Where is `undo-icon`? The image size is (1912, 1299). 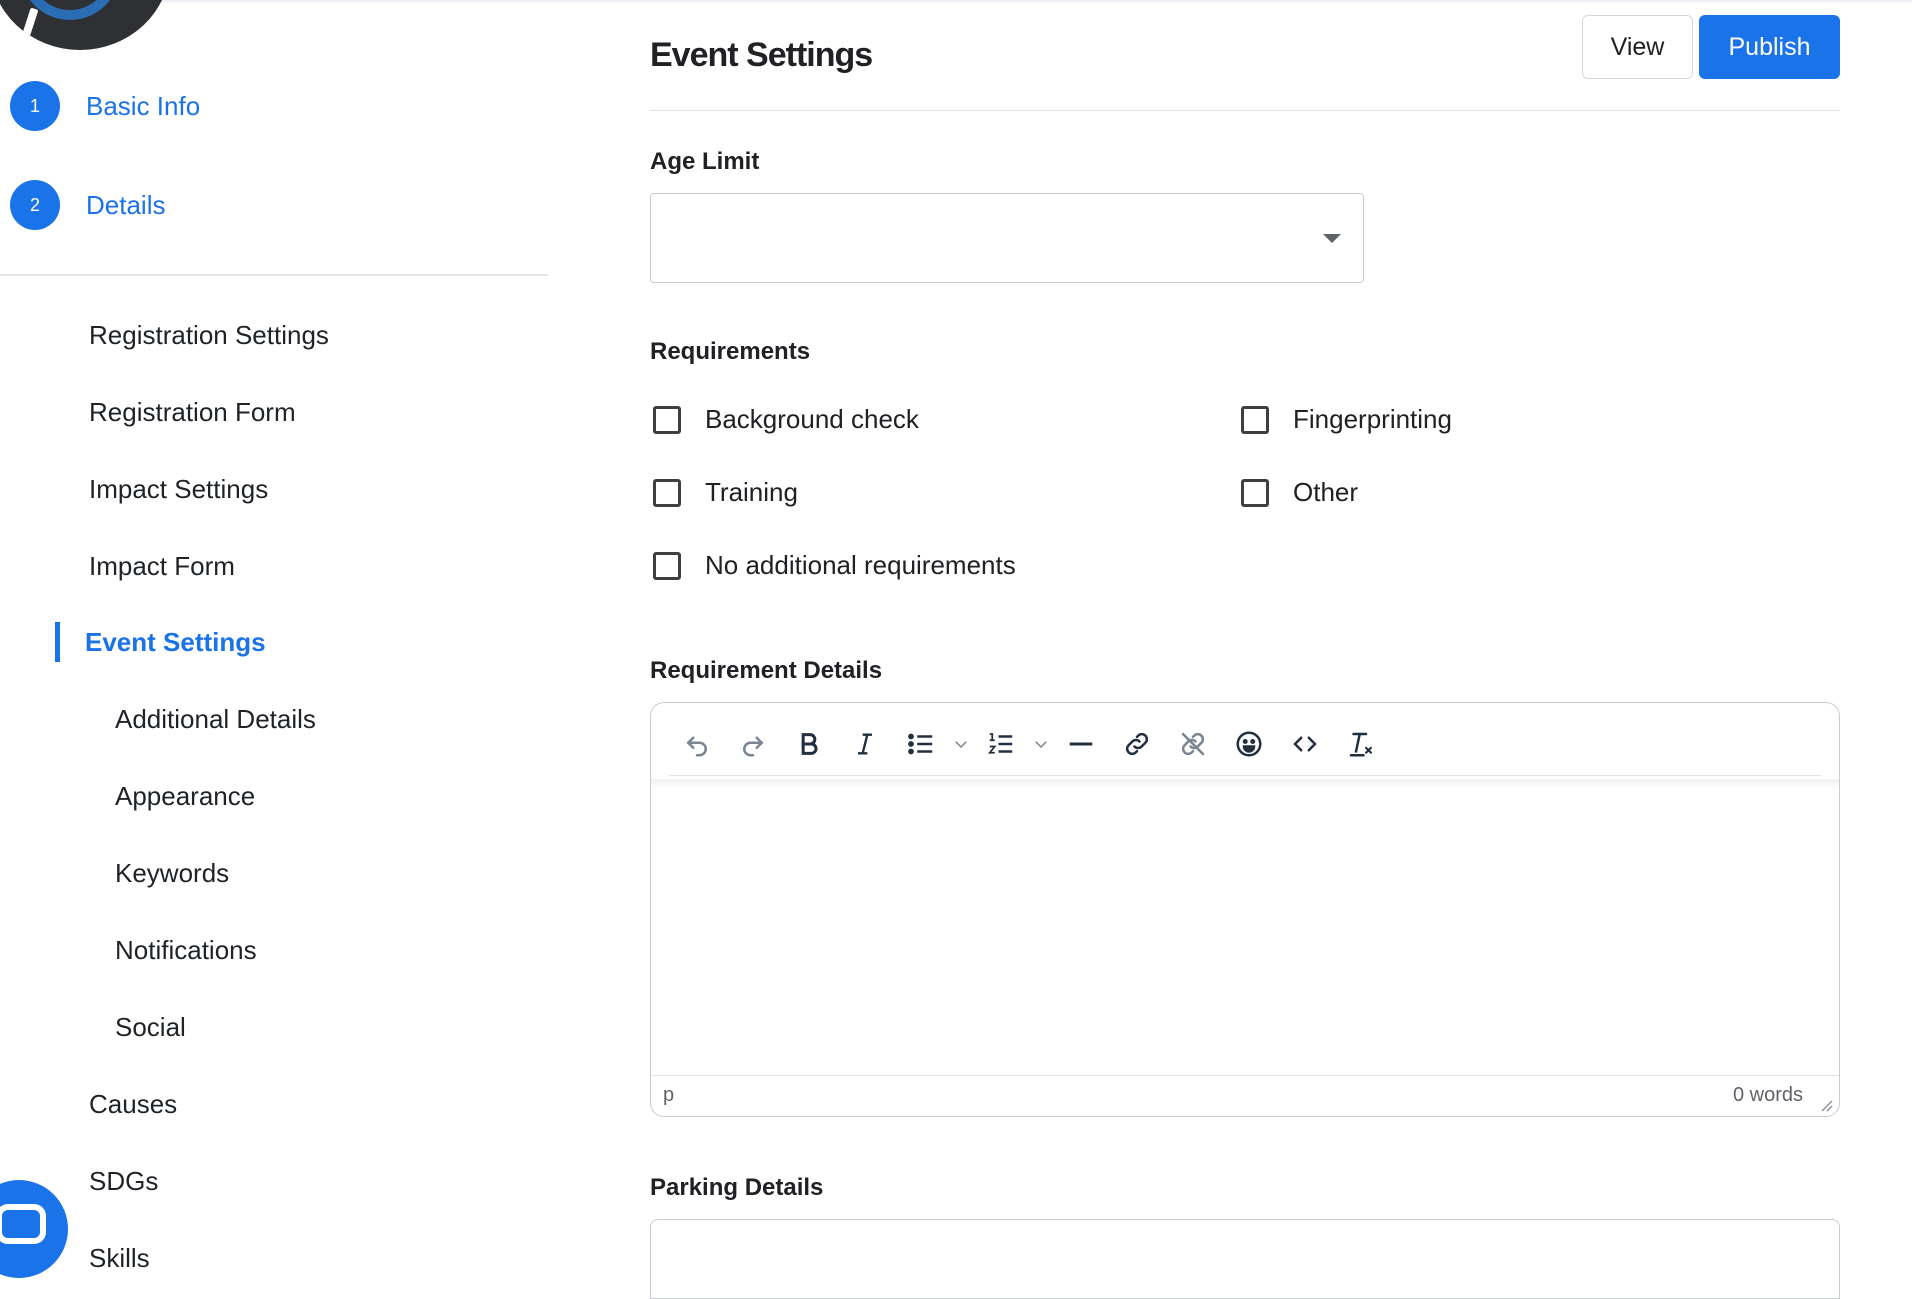 undo-icon is located at coordinates (697, 744).